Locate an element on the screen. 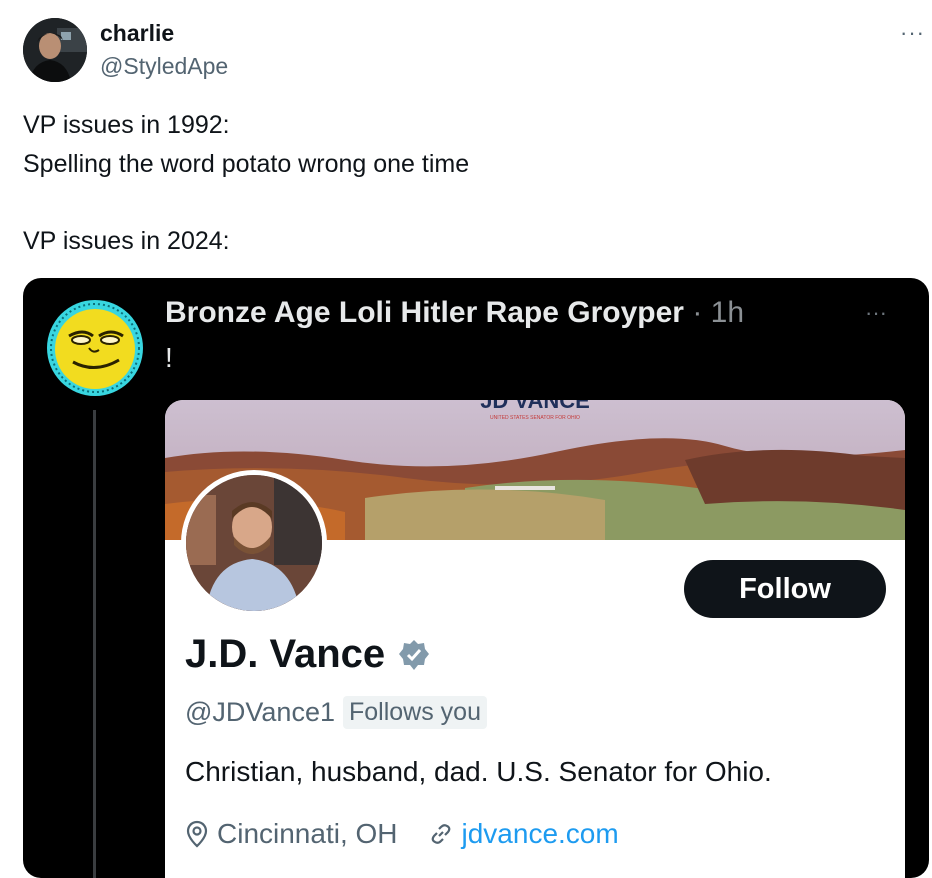 The height and width of the screenshot is (878, 932). quoted-text: ! is located at coordinates (169, 357).